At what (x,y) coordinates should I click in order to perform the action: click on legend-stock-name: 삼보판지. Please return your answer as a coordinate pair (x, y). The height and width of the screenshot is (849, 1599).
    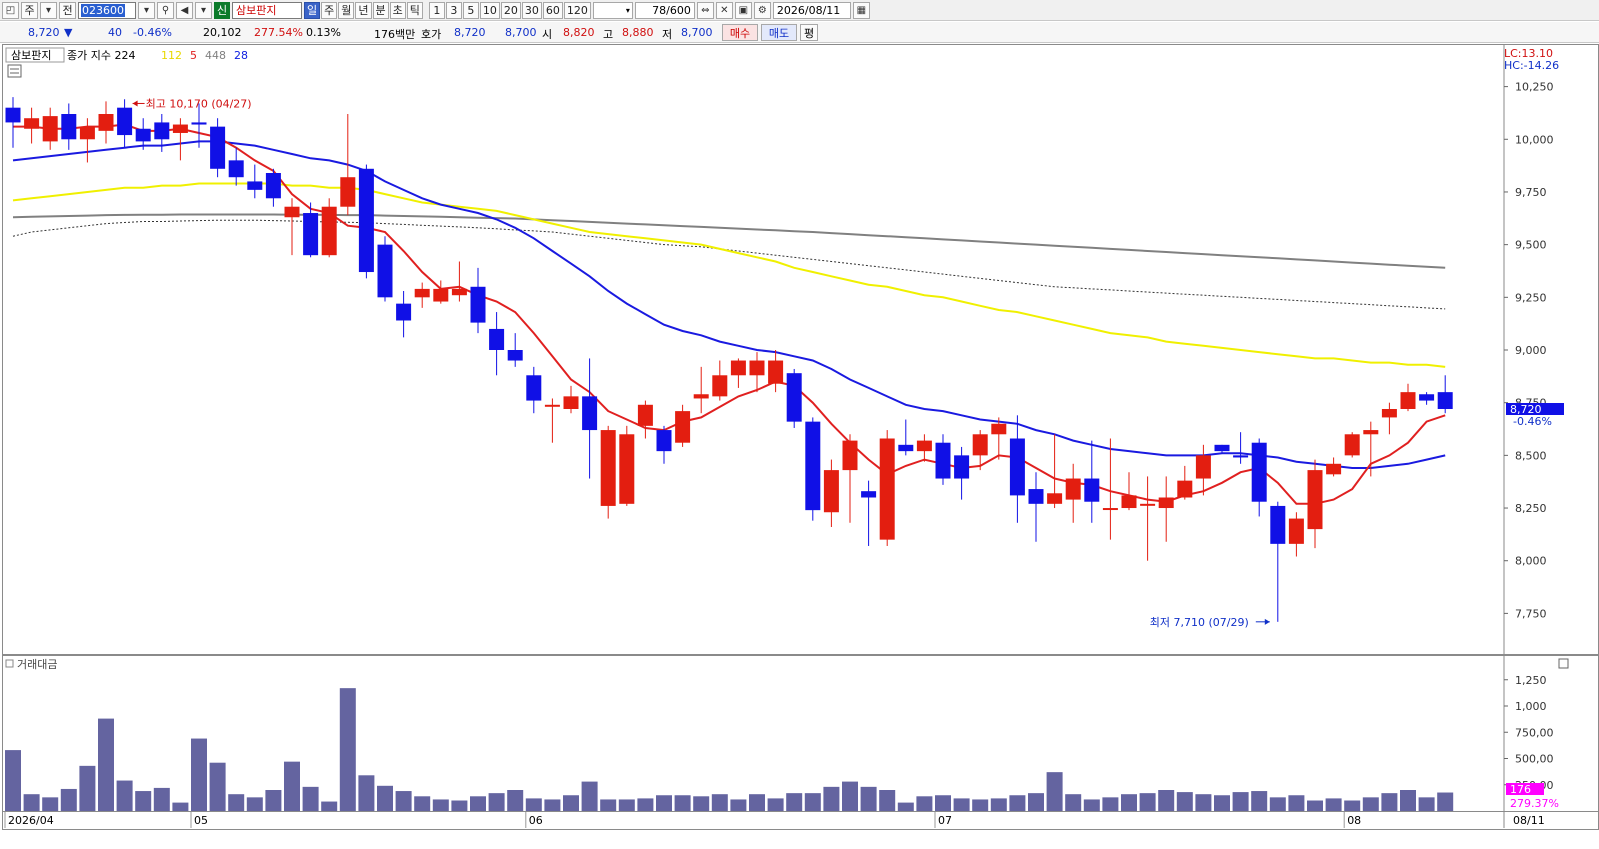
    Looking at the image, I should click on (31, 55).